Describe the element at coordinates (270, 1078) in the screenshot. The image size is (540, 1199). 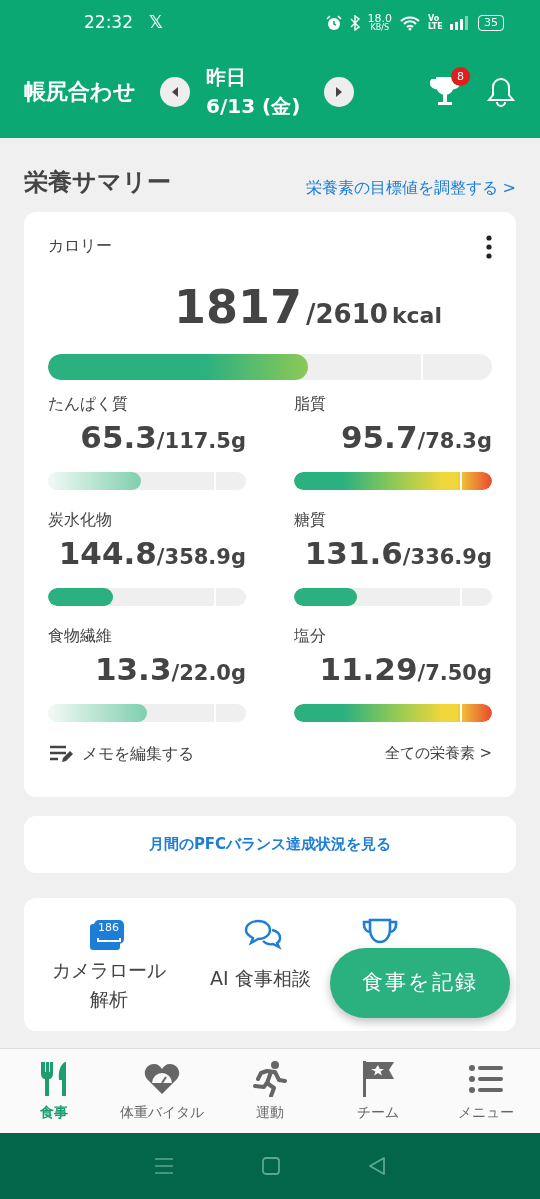
I see `running-person-icon` at that location.